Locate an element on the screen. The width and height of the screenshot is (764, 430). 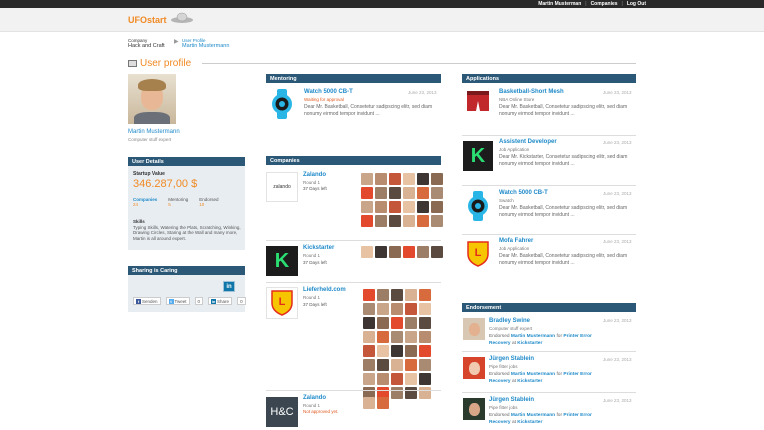
watch-thumbnail is located at coordinates (282, 104).